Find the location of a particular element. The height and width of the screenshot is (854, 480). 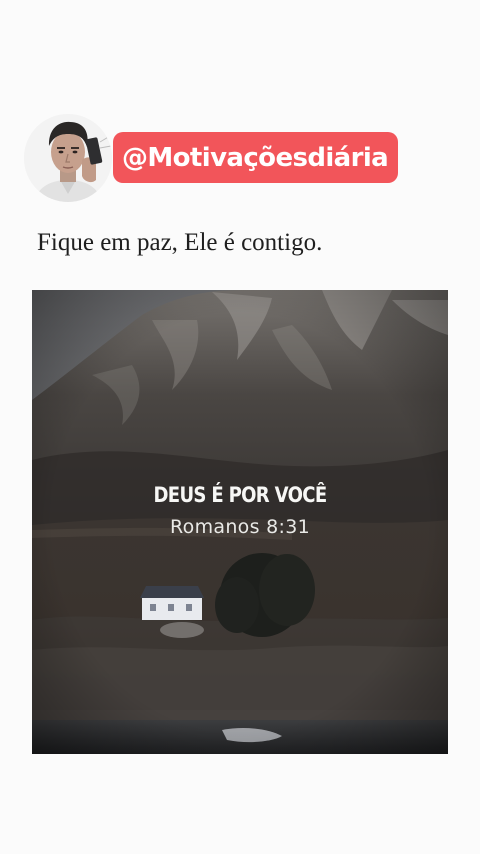

verse-title: DEUS É POR VOCÊ is located at coordinates (240, 495).